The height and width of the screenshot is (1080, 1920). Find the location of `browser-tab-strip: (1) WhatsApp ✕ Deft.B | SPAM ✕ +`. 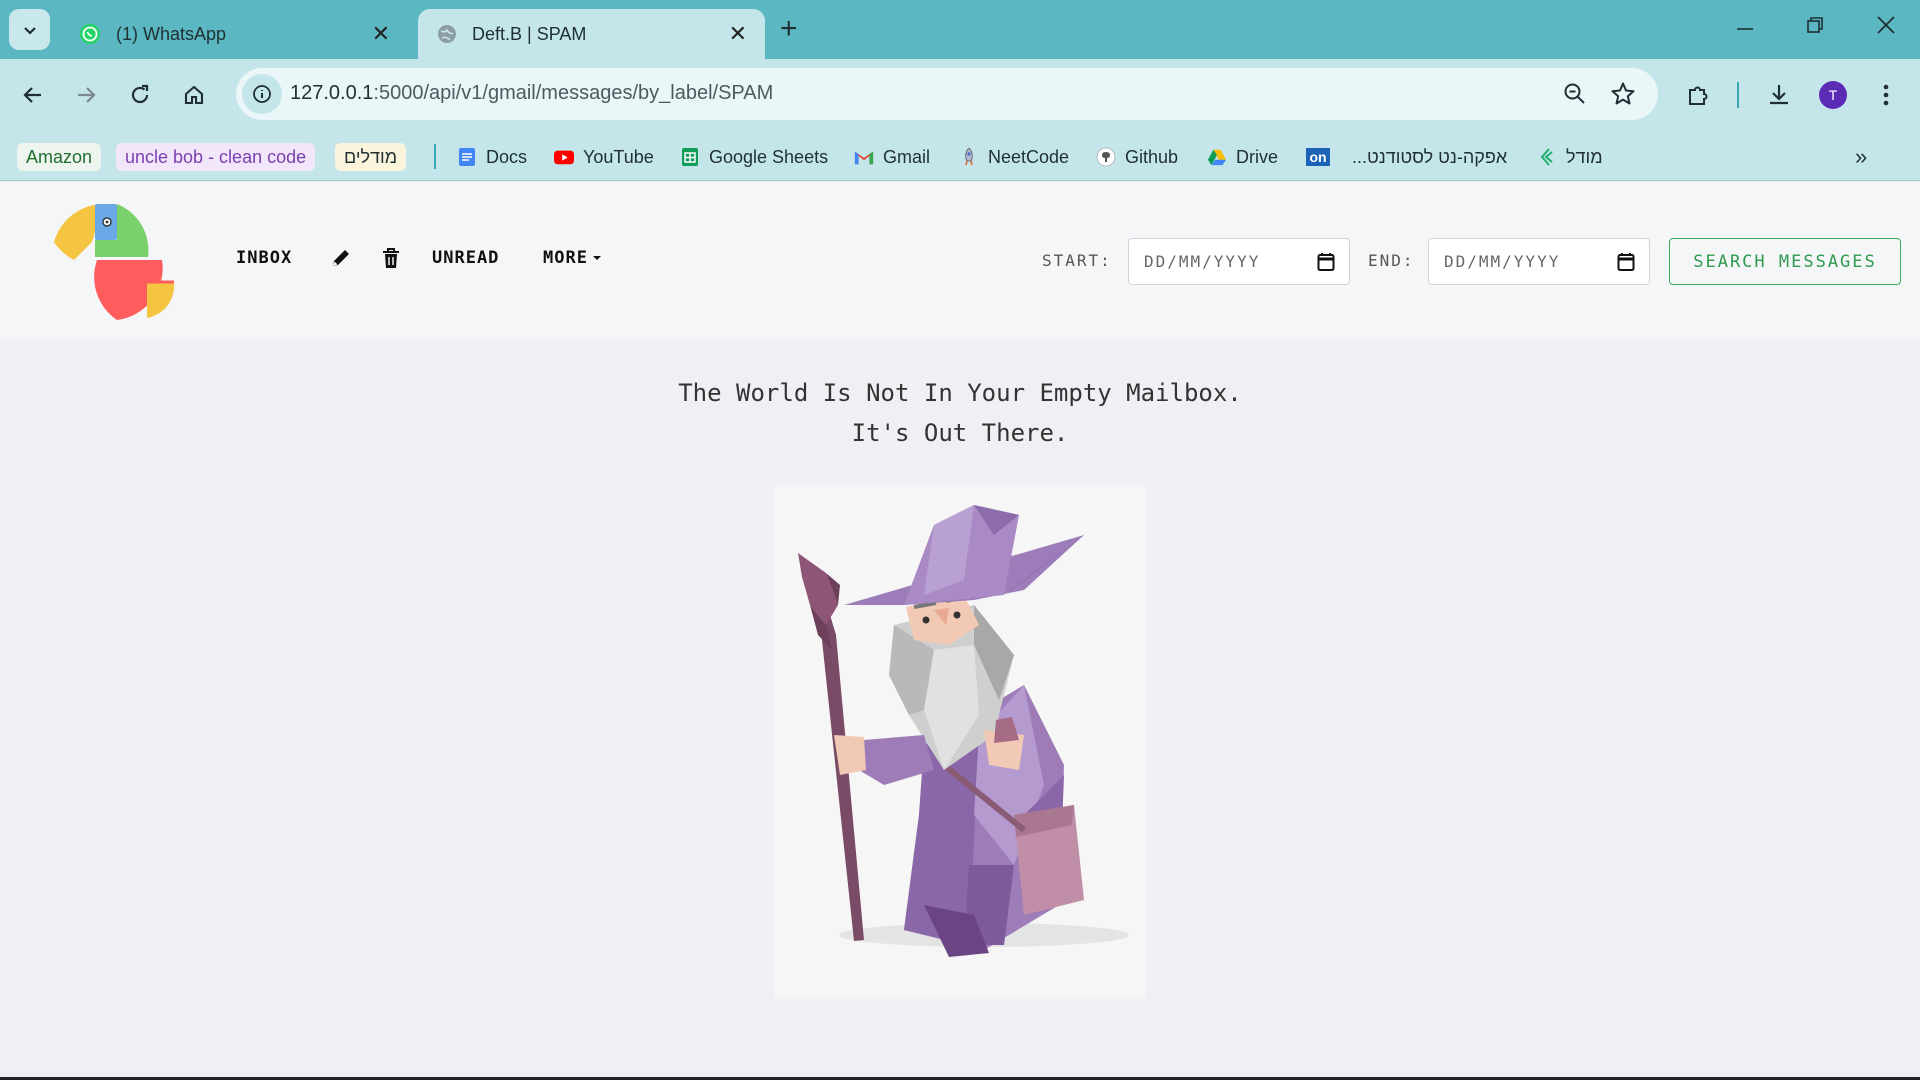

browser-tab-strip: (1) WhatsApp ✕ Deft.B | SPAM ✕ + is located at coordinates (960, 29).